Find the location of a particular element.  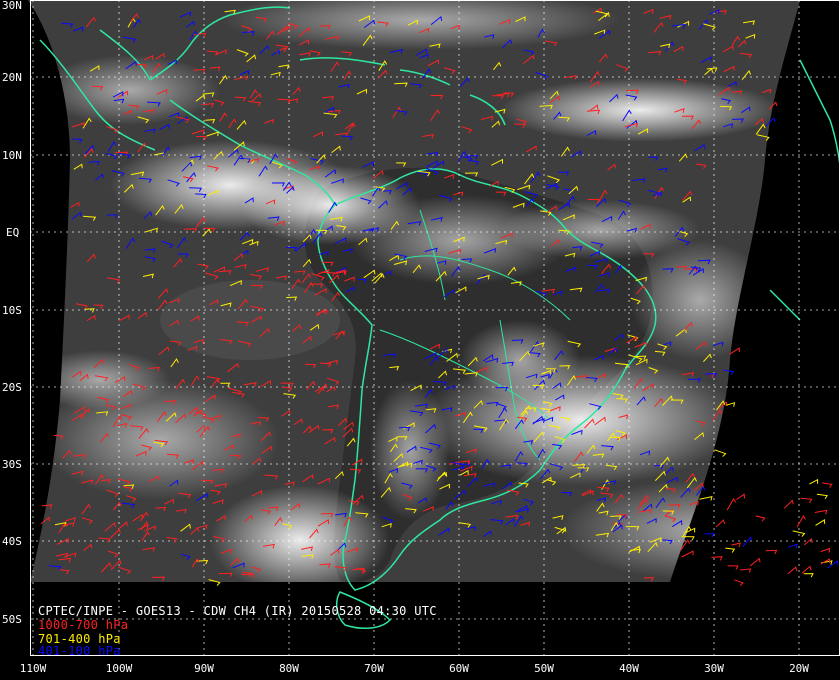

lat-label-20n: 20N is located at coordinates (12, 77).